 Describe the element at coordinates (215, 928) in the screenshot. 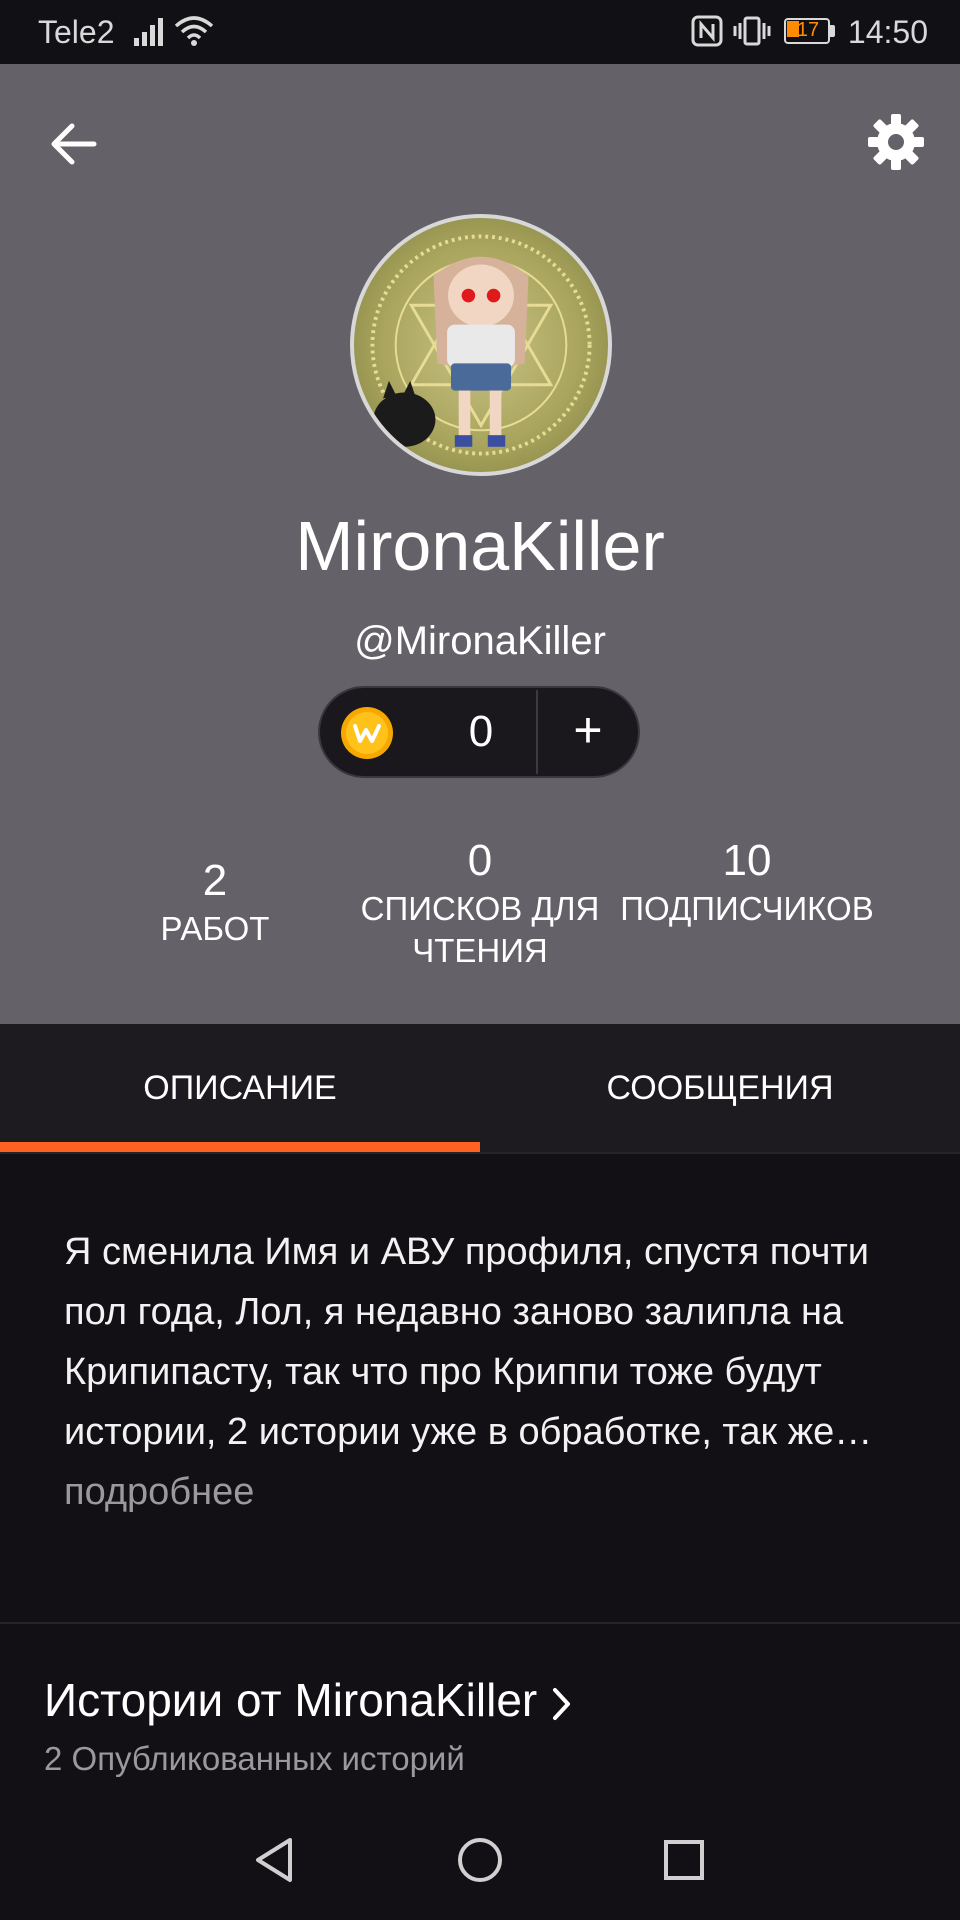

I see `stat-works-label: РАБОТ` at that location.